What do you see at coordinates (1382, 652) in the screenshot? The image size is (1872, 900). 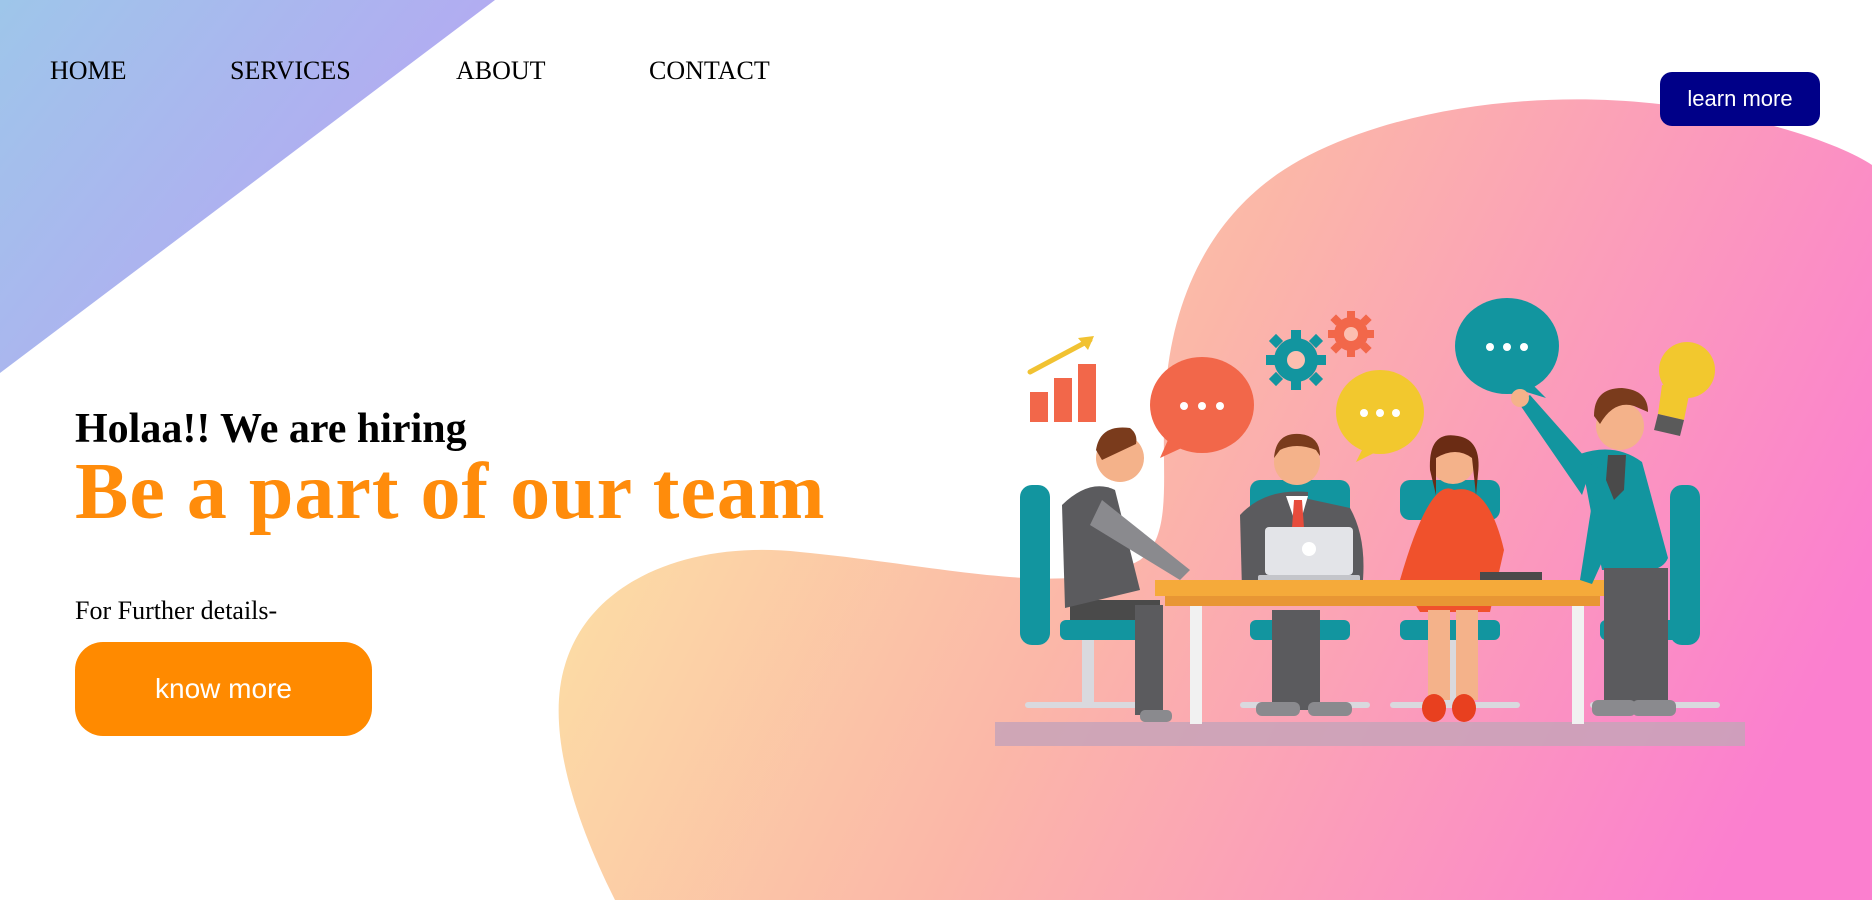 I see `meeting-table` at bounding box center [1382, 652].